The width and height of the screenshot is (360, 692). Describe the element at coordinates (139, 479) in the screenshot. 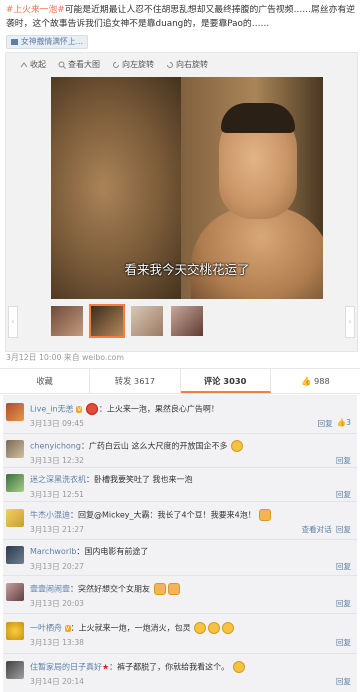

I see `comment-text: ：卧槽我要笑吐了 我也来一泡` at that location.